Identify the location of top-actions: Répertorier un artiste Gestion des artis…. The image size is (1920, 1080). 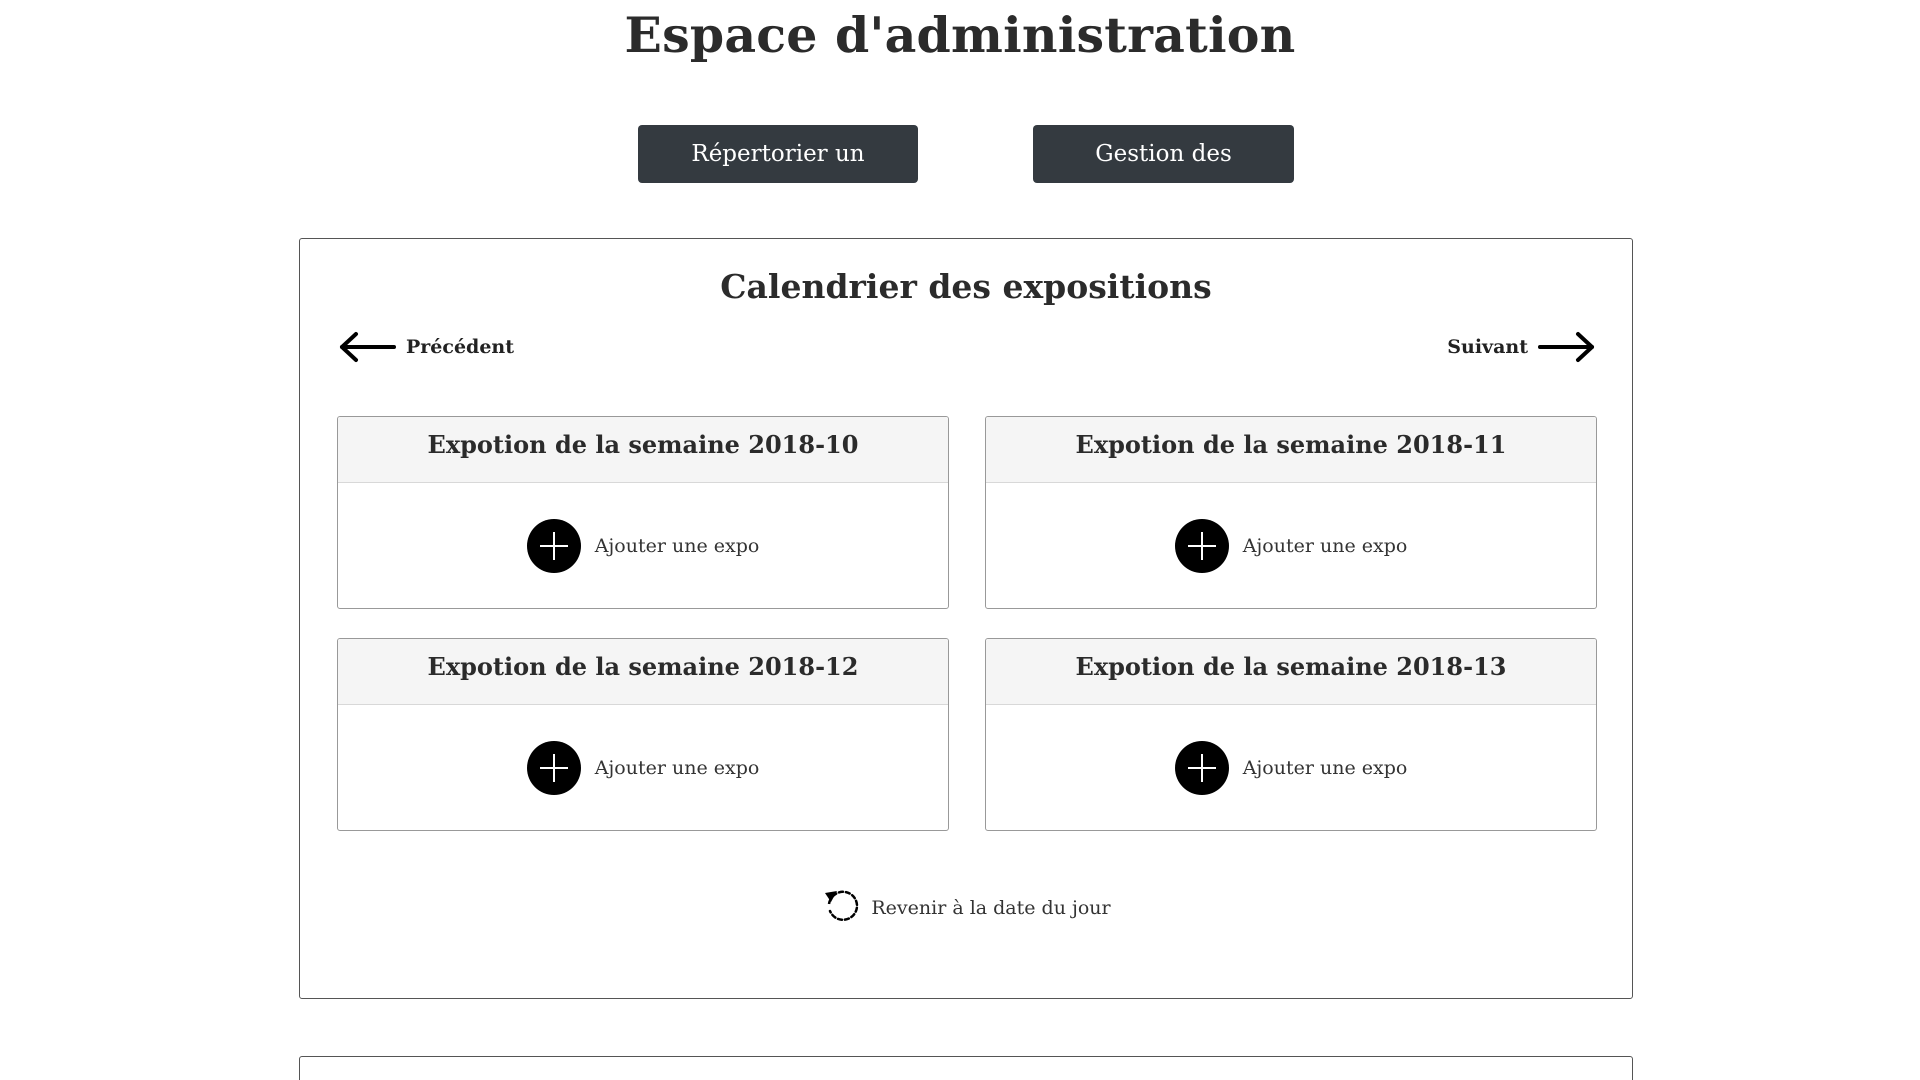
(960, 175).